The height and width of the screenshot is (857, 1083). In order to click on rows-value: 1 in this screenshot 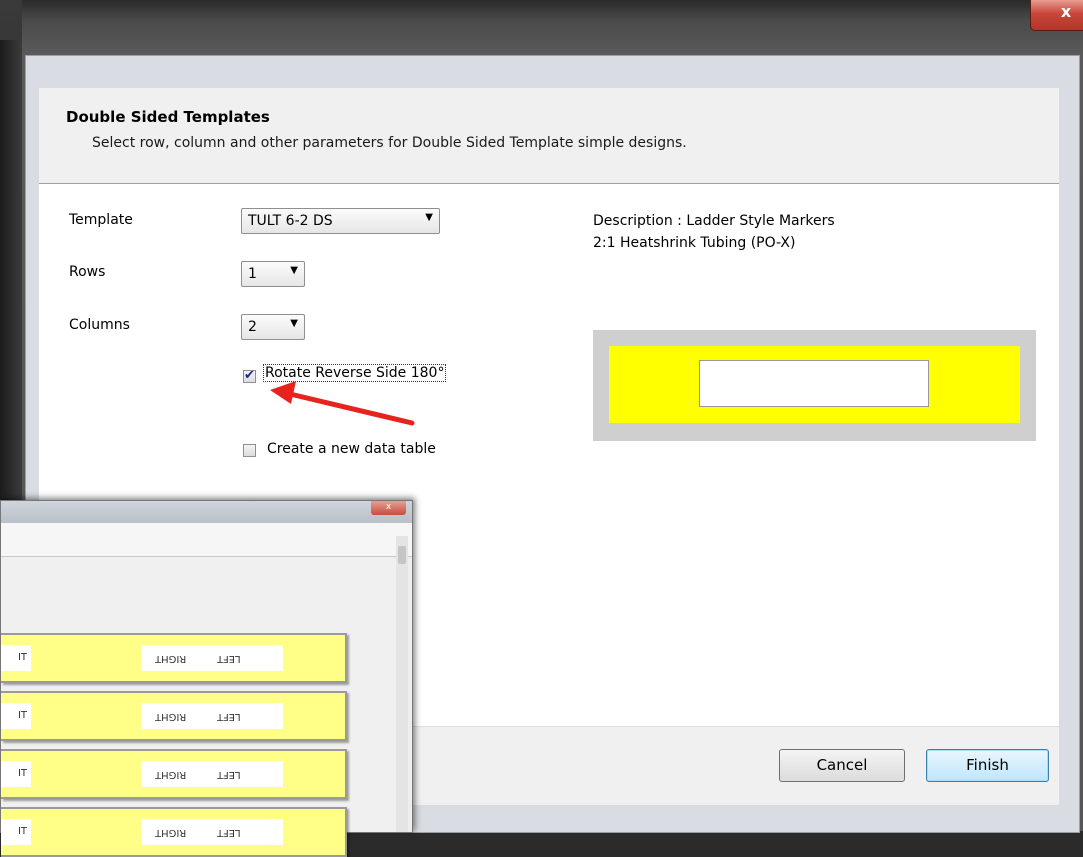, I will do `click(252, 274)`.